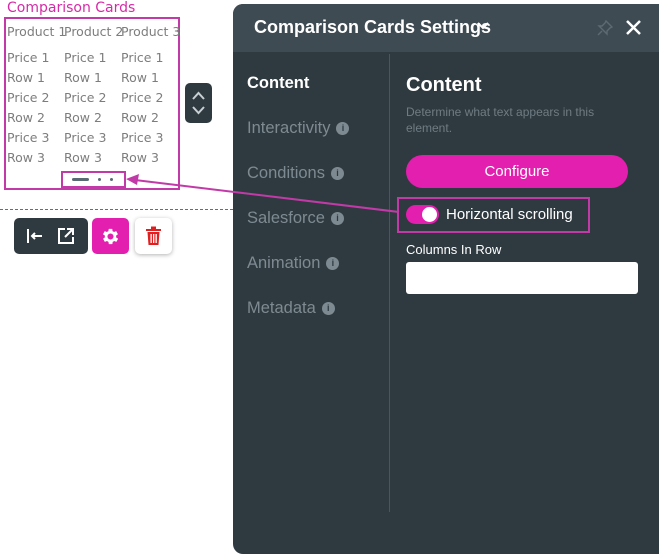 The width and height of the screenshot is (659, 554). Describe the element at coordinates (517, 171) in the screenshot. I see `configure-button: Configure` at that location.